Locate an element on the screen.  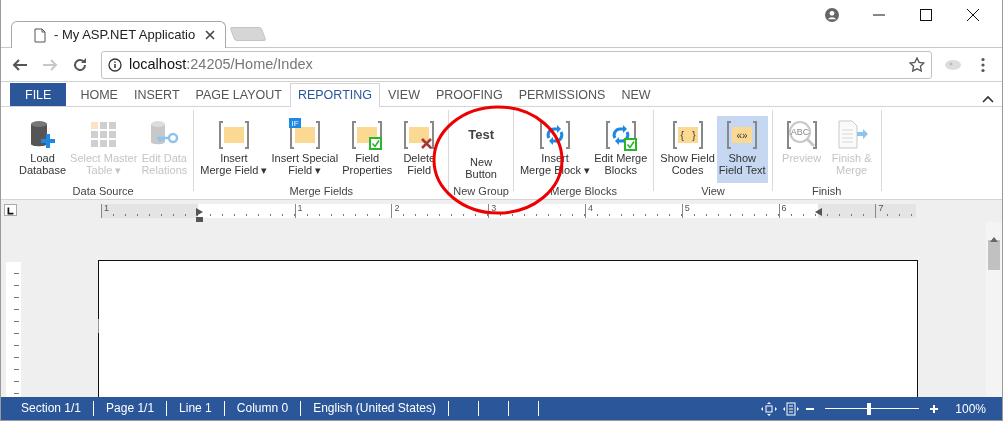
status-text: Page 1/1 is located at coordinates (131, 408).